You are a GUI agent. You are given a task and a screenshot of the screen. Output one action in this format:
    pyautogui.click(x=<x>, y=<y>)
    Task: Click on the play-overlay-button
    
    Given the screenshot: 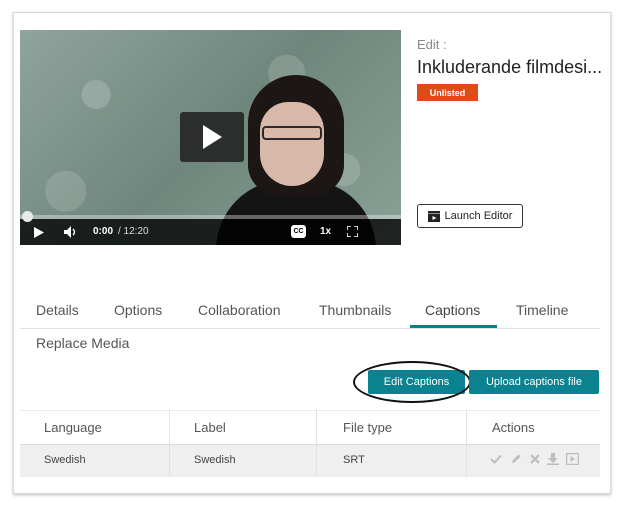 What is the action you would take?
    pyautogui.click(x=212, y=137)
    